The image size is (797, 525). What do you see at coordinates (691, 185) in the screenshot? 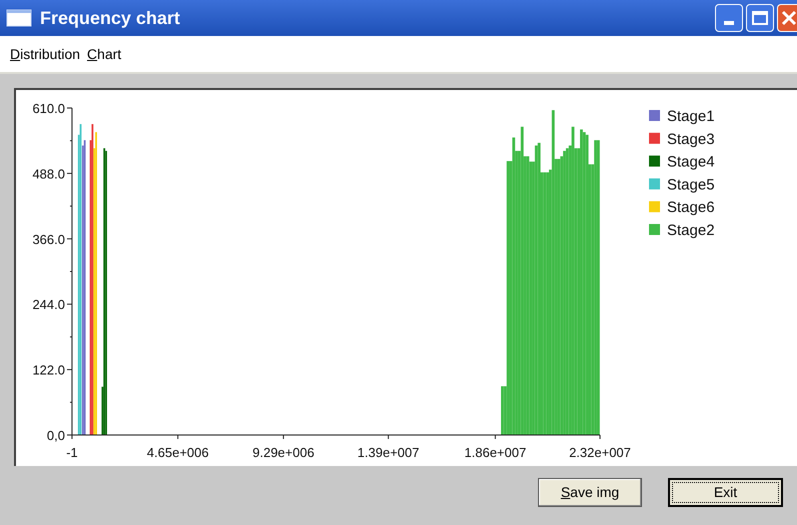
I see `legend-label: Stage5` at bounding box center [691, 185].